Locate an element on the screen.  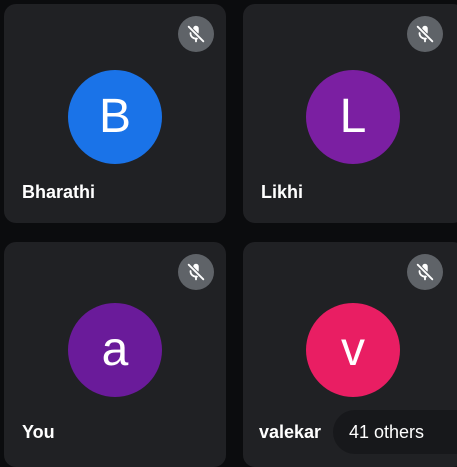
participant-name: valekar is located at coordinates (290, 432).